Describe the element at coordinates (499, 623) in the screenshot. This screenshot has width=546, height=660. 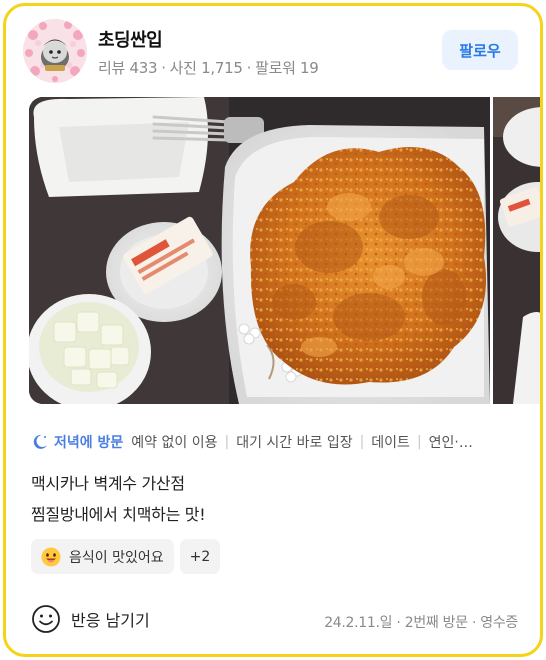
I see `visit-proof: 영수증` at that location.